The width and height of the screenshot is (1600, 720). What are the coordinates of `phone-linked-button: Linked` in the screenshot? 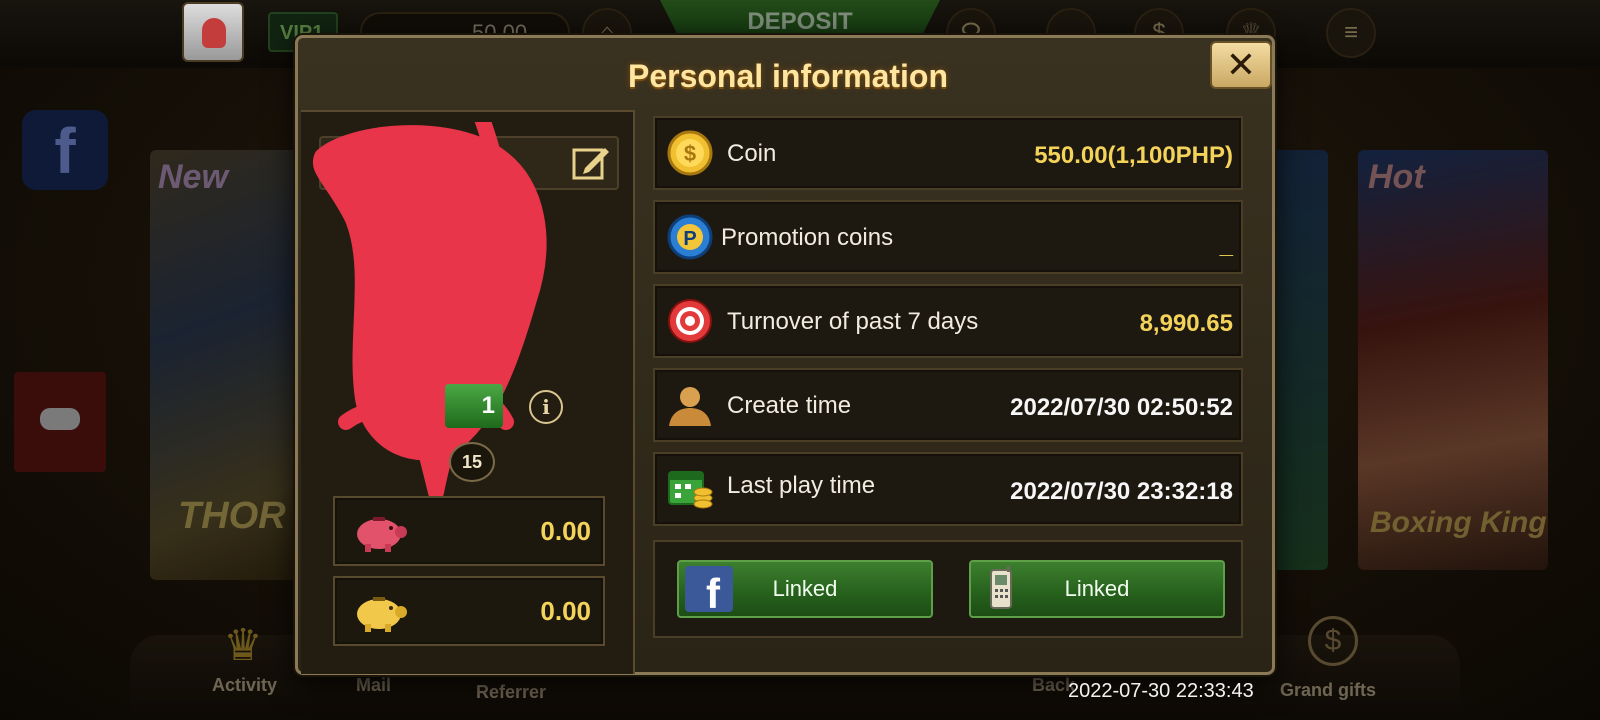 It's located at (1097, 589).